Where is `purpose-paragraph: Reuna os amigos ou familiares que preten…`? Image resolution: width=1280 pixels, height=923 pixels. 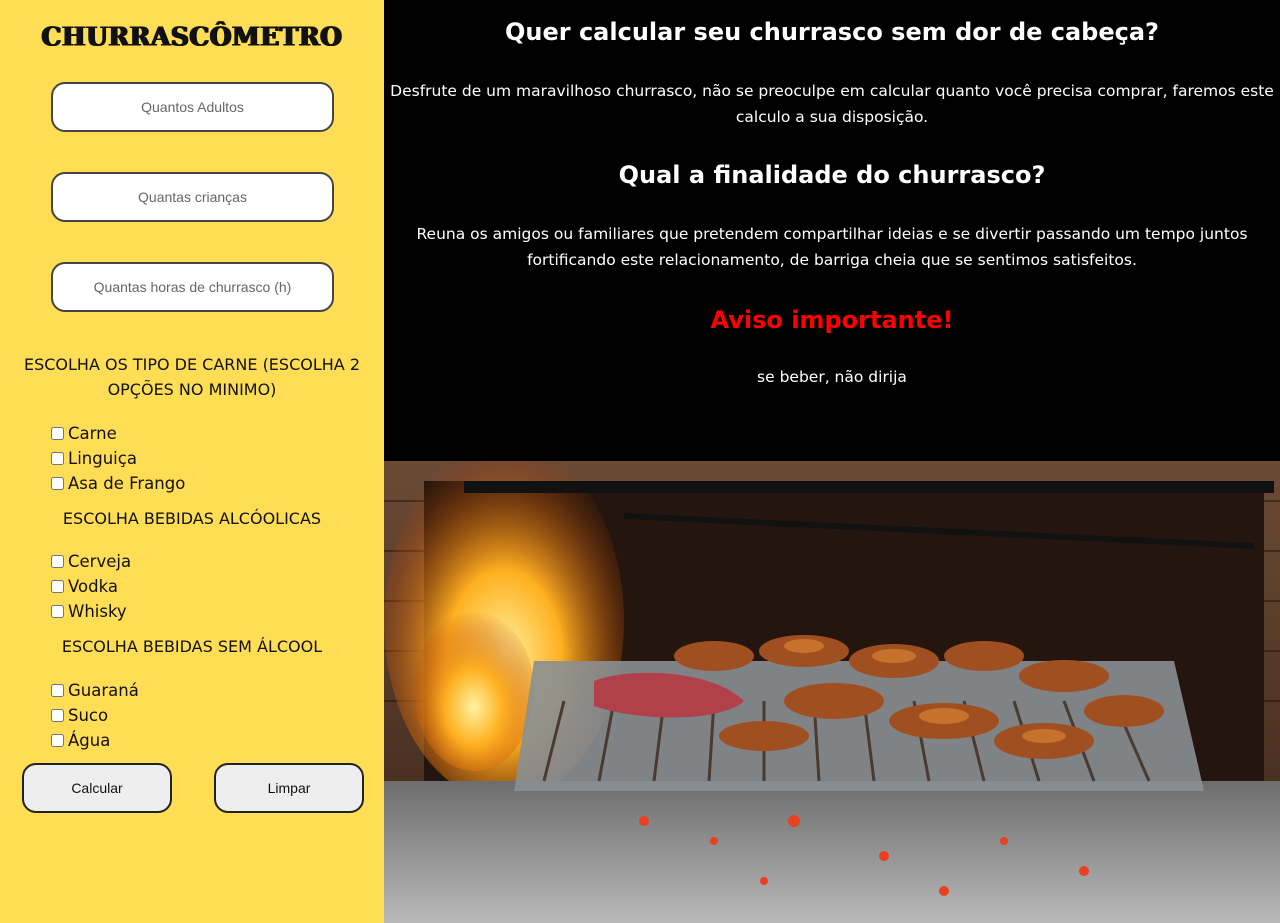 purpose-paragraph: Reuna os amigos ou familiares que preten… is located at coordinates (832, 247).